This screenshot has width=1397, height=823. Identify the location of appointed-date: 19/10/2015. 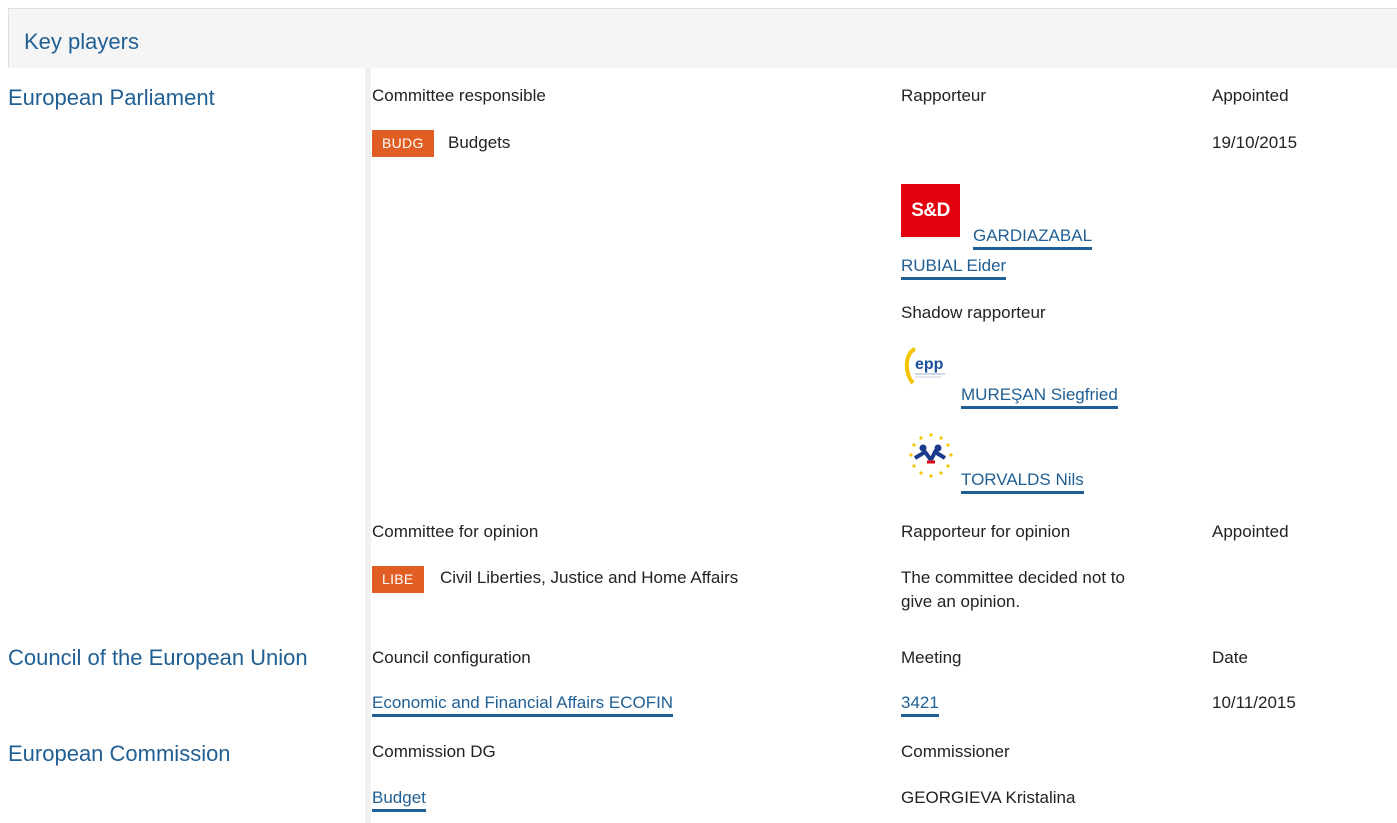
(1255, 142).